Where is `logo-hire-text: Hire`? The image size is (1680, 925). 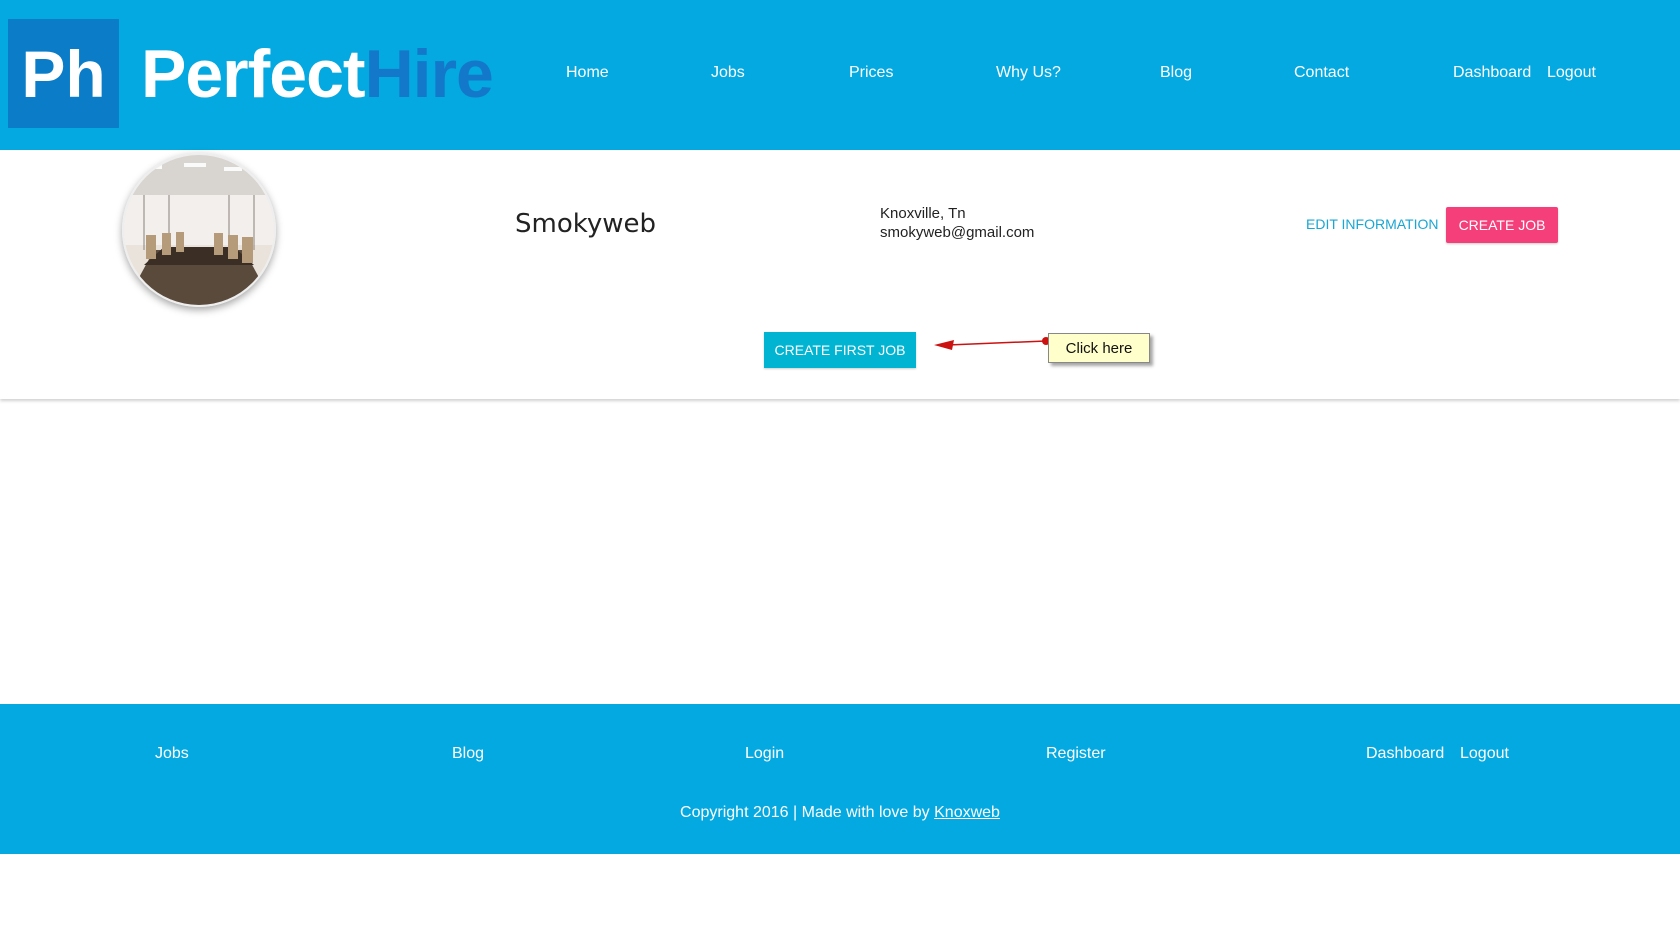 logo-hire-text: Hire is located at coordinates (429, 73).